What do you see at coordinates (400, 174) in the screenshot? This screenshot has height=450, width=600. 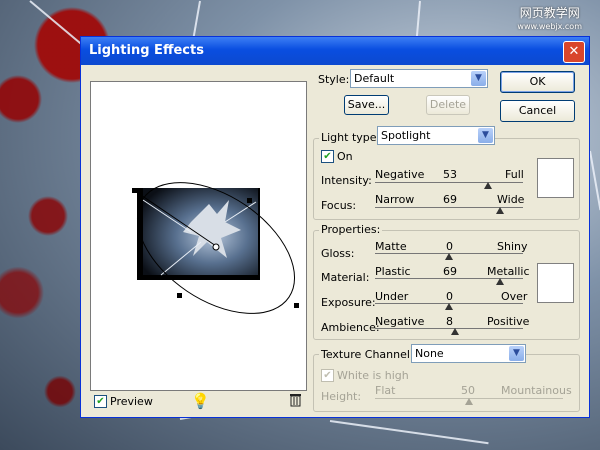 I see `intensity-left-label: Negative` at bounding box center [400, 174].